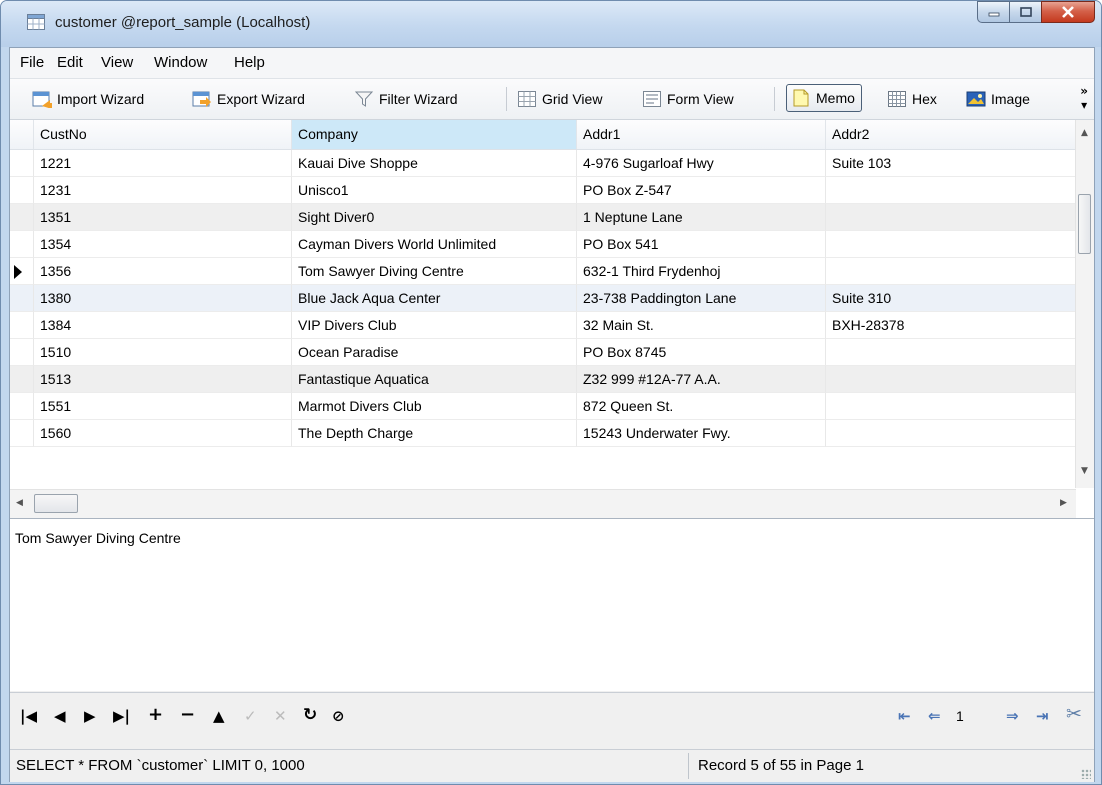 This screenshot has height=785, width=1102. Describe the element at coordinates (1068, 12) in the screenshot. I see `close-button` at that location.